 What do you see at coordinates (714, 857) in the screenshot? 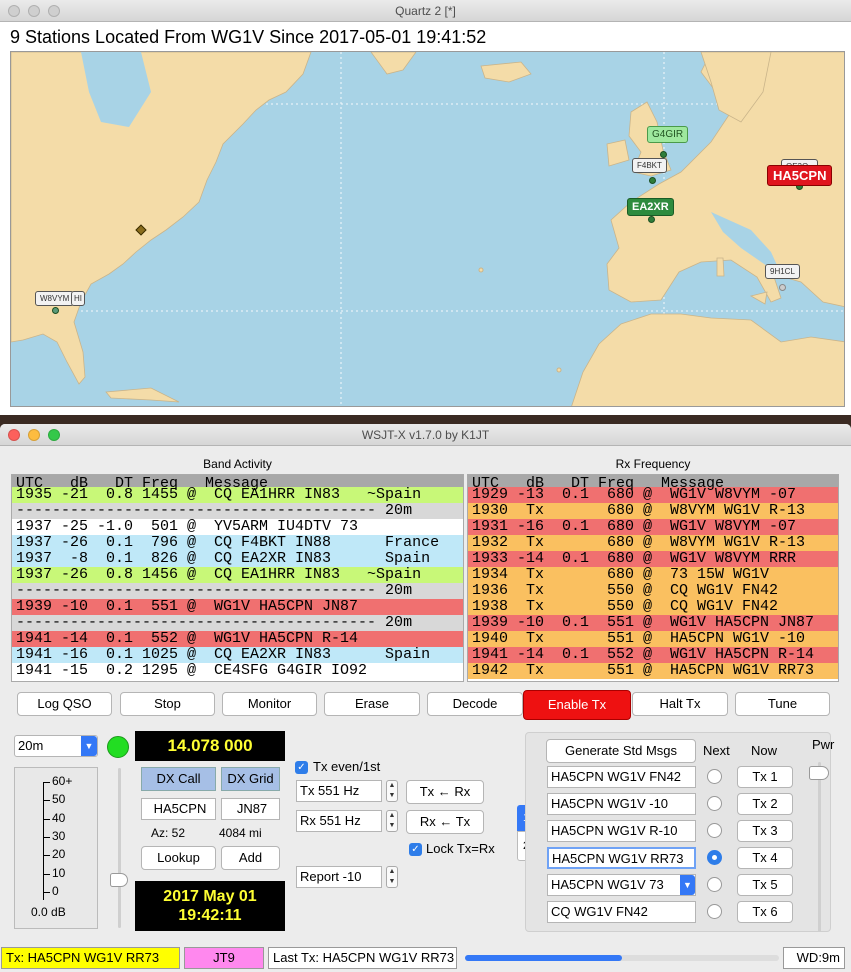
I see `tx4-next-radio` at bounding box center [714, 857].